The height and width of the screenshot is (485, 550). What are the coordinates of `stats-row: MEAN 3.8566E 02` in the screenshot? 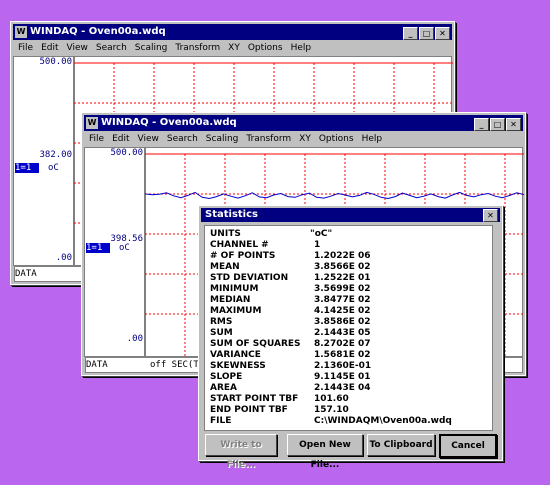 It's located at (349, 267).